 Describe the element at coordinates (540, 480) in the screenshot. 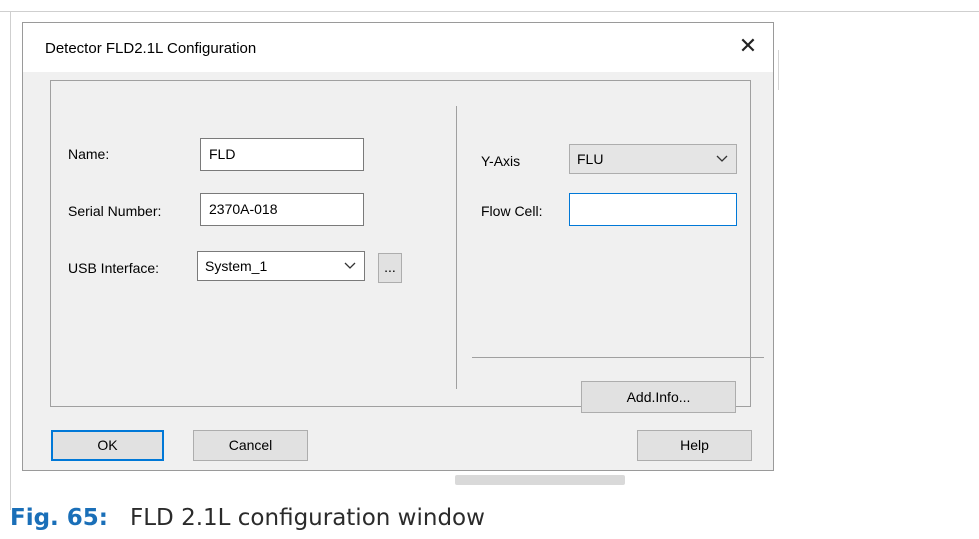

I see `background-obscured-text` at that location.